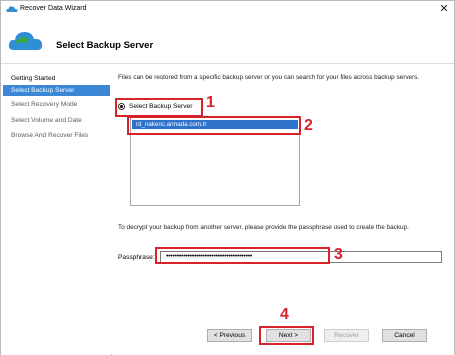 The width and height of the screenshot is (455, 355). I want to click on recover-button: Recover, so click(346, 335).